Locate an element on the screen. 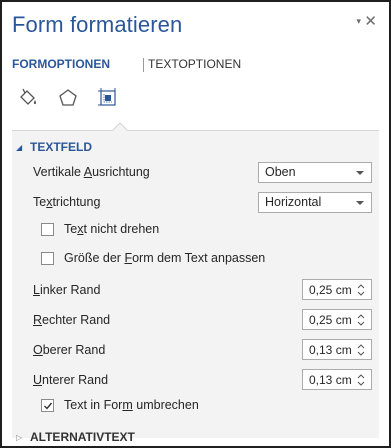  tab-separator is located at coordinates (143, 65).